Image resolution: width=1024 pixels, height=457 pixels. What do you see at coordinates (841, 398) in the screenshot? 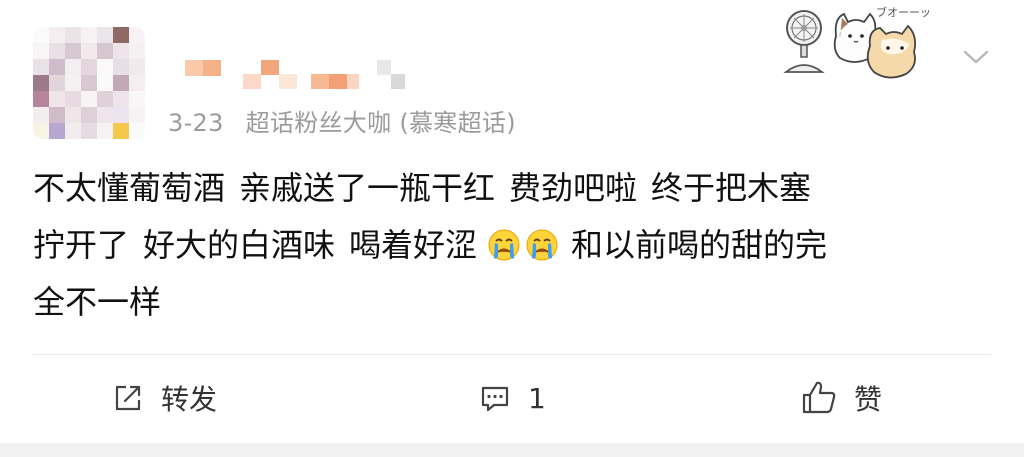
I see `like-button: 赞` at bounding box center [841, 398].